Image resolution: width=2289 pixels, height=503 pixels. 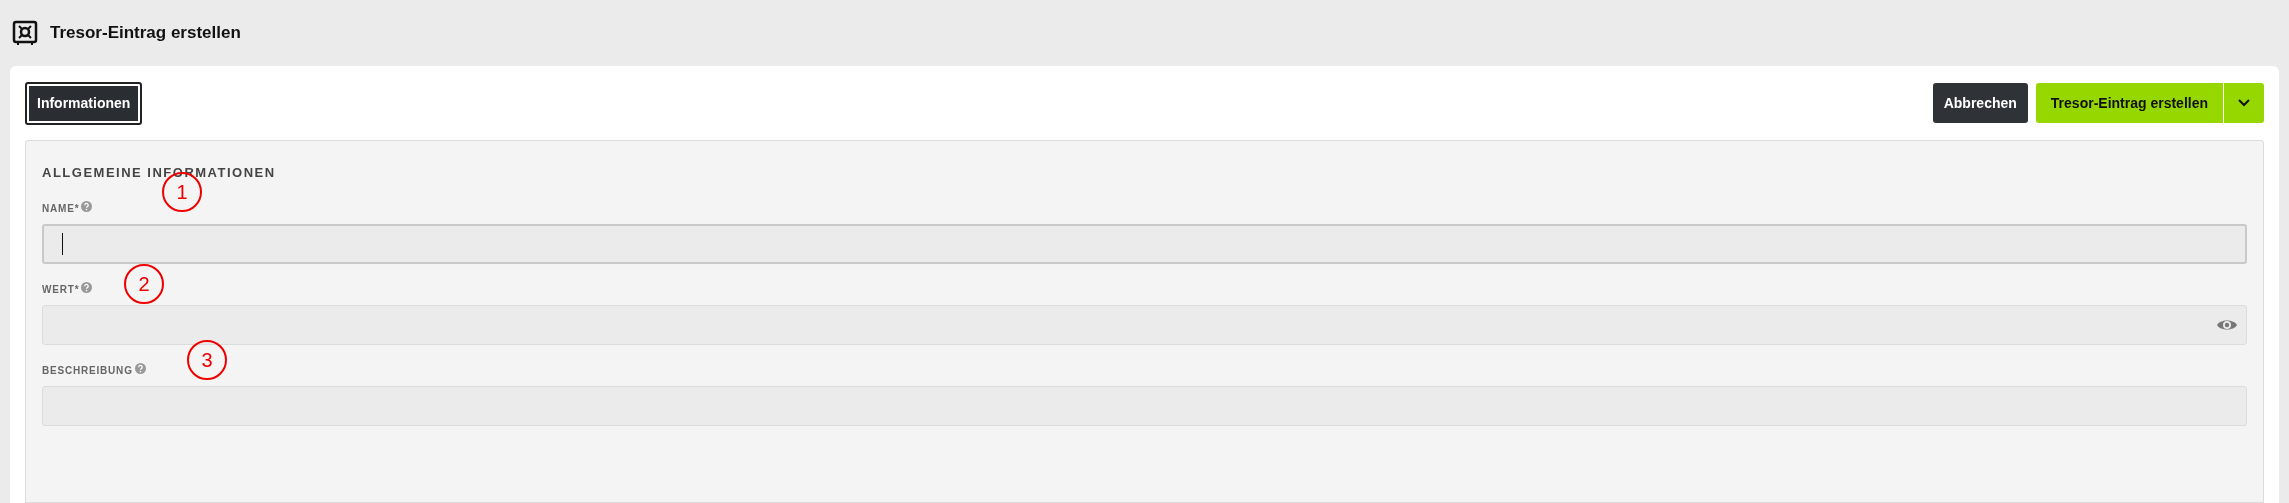 What do you see at coordinates (2129, 103) in the screenshot?
I see `create-button: Tresor-Eintrag erstellen` at bounding box center [2129, 103].